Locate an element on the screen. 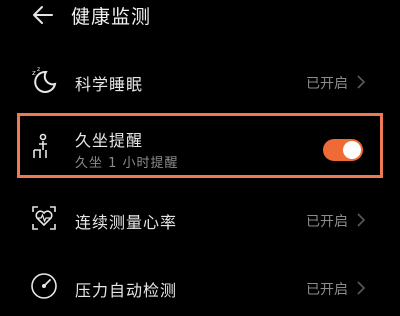 The image size is (400, 316). row-label: 科学睡眠 is located at coordinates (109, 84).